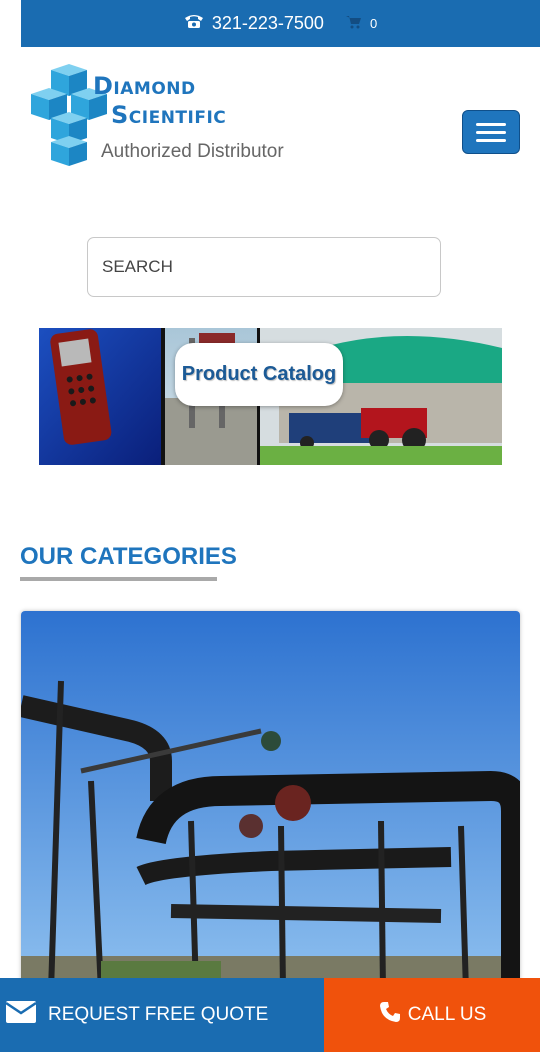  I want to click on cart-count: 0, so click(373, 23).